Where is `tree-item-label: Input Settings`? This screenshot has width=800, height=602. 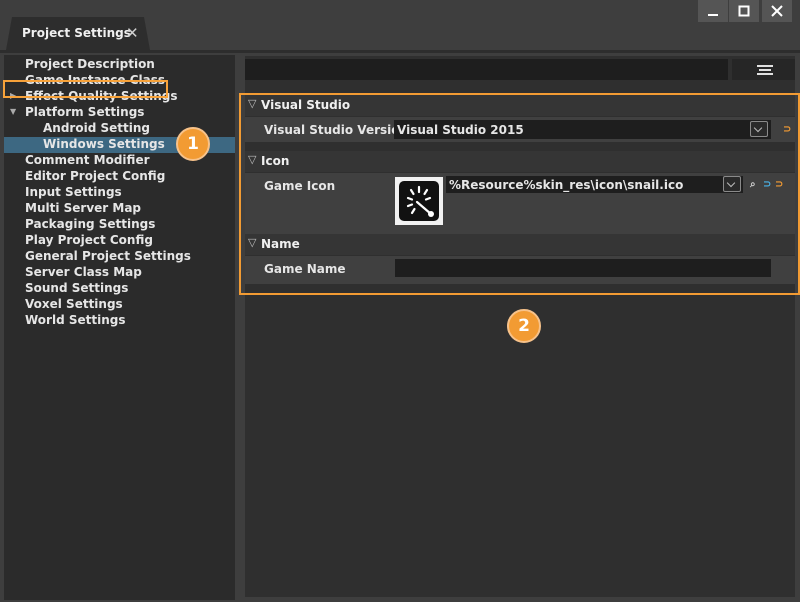 tree-item-label: Input Settings is located at coordinates (73, 192).